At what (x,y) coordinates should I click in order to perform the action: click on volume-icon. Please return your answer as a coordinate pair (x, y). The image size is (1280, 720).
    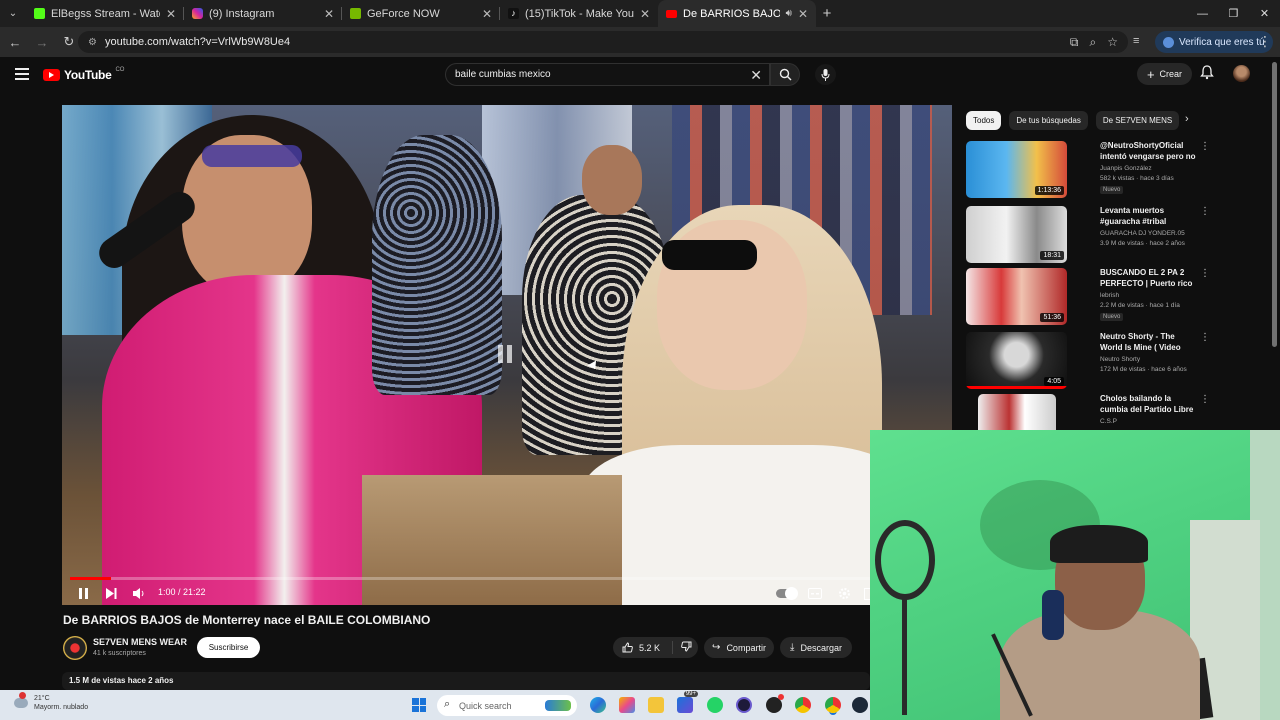
    Looking at the image, I should click on (139, 593).